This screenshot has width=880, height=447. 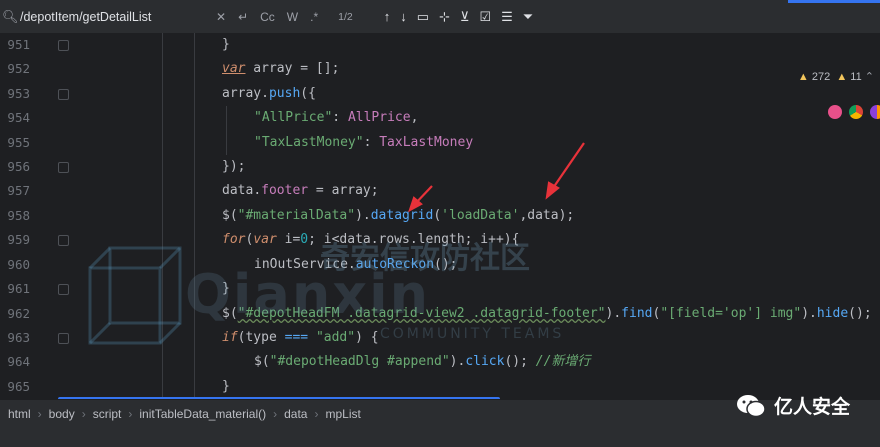 I want to click on line-number: 956, so click(x=18, y=166).